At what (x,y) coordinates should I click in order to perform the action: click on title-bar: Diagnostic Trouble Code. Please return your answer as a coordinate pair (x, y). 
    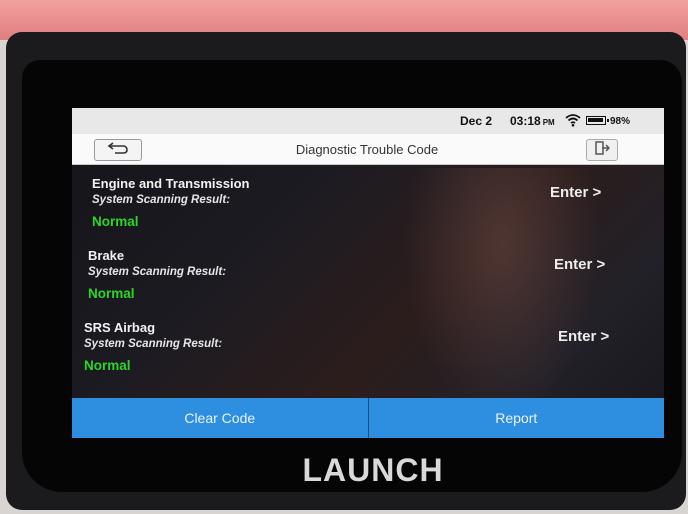
    Looking at the image, I should click on (368, 149).